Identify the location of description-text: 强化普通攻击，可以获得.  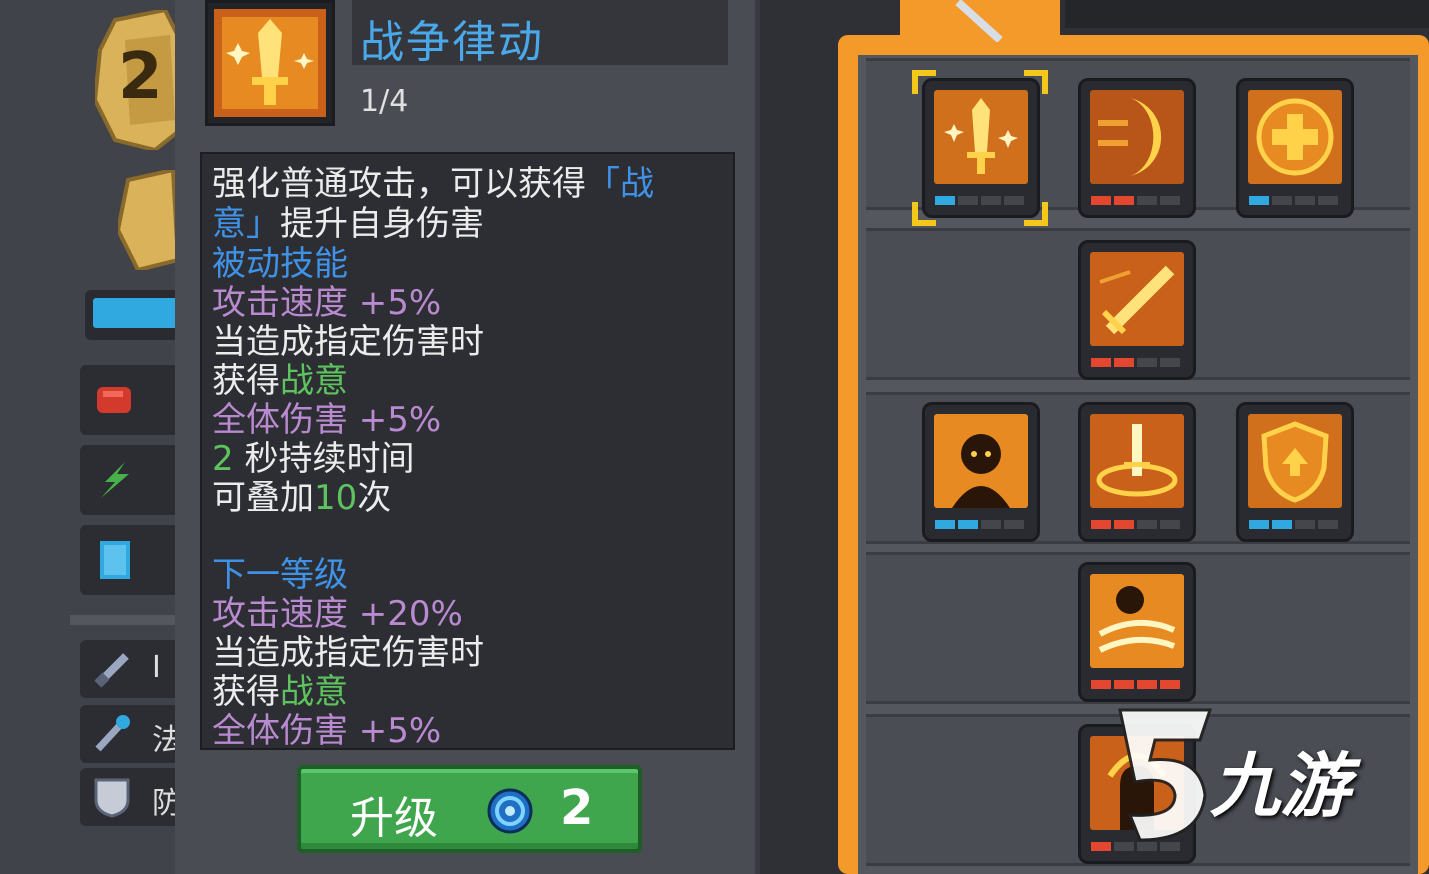
(399, 184).